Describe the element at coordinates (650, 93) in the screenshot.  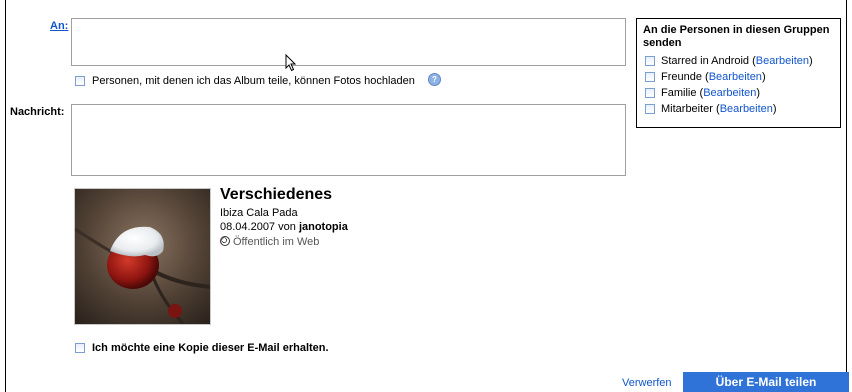
I see `group-checkbox-familie` at that location.